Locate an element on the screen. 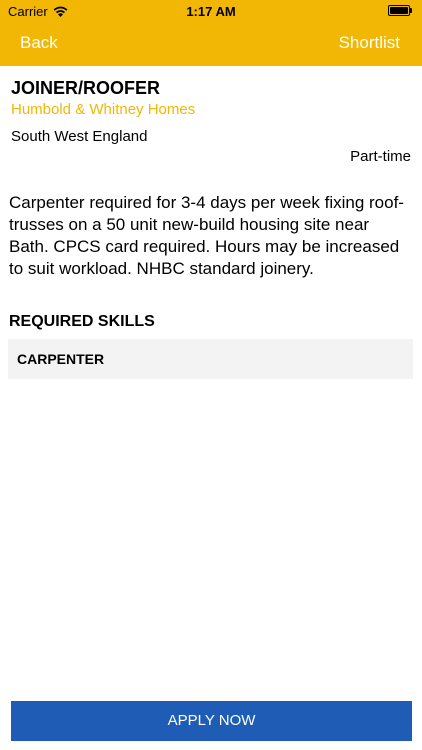  job-title: JOINER/ROOFER is located at coordinates (86, 88).